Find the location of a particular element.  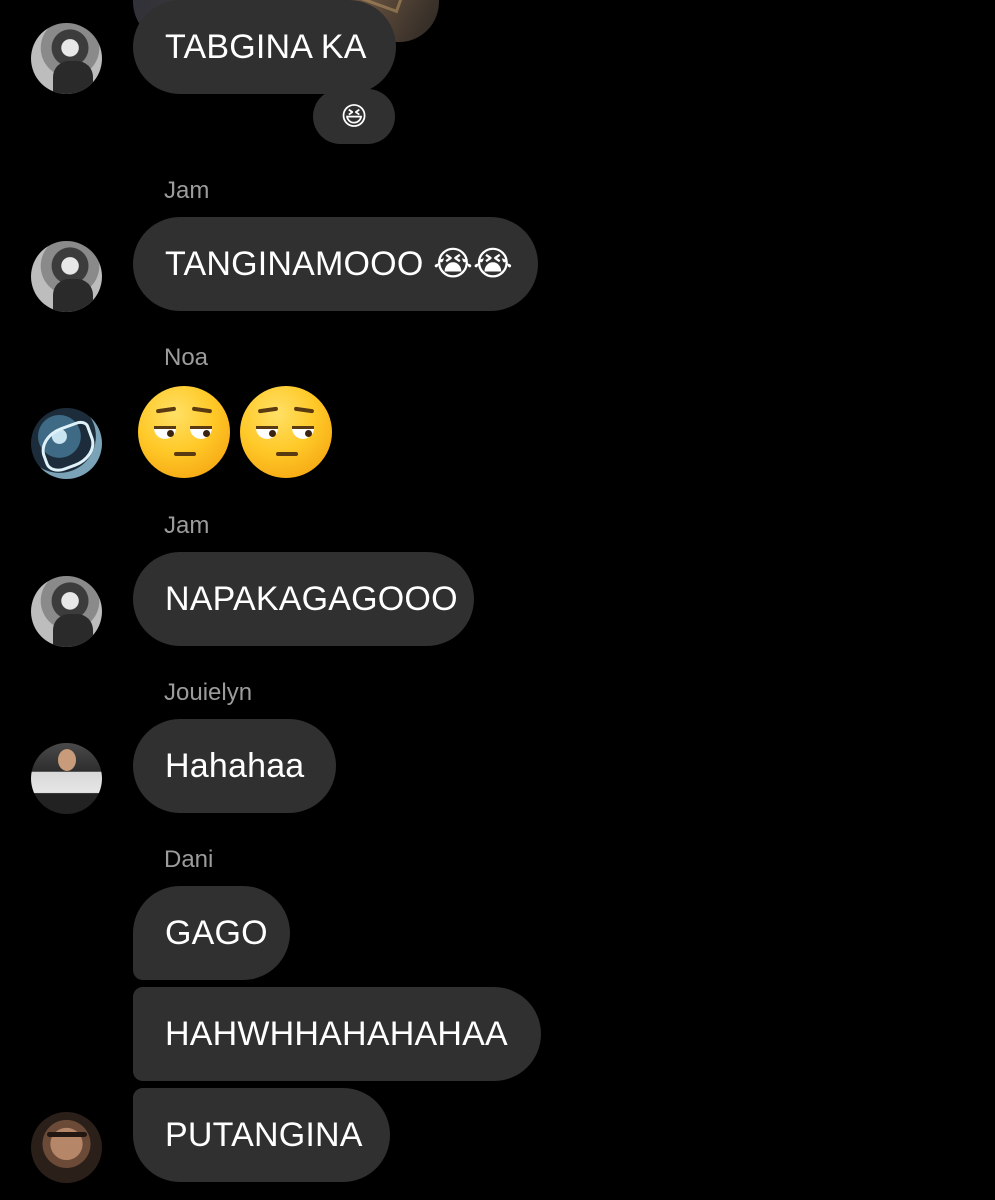

message-bubble: HAHWHHAHAHAHAA is located at coordinates (337, 1034).